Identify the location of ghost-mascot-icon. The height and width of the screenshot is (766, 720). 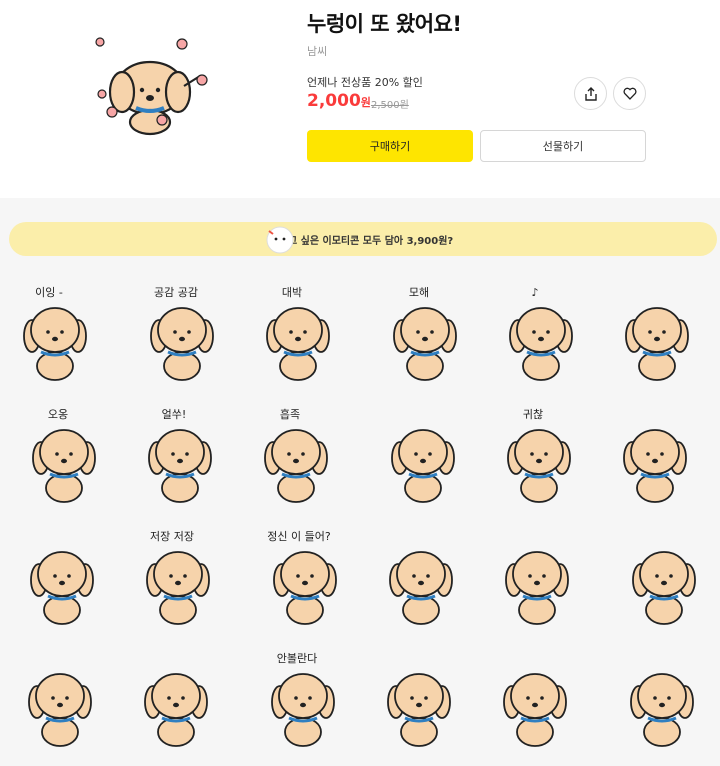
(280, 240).